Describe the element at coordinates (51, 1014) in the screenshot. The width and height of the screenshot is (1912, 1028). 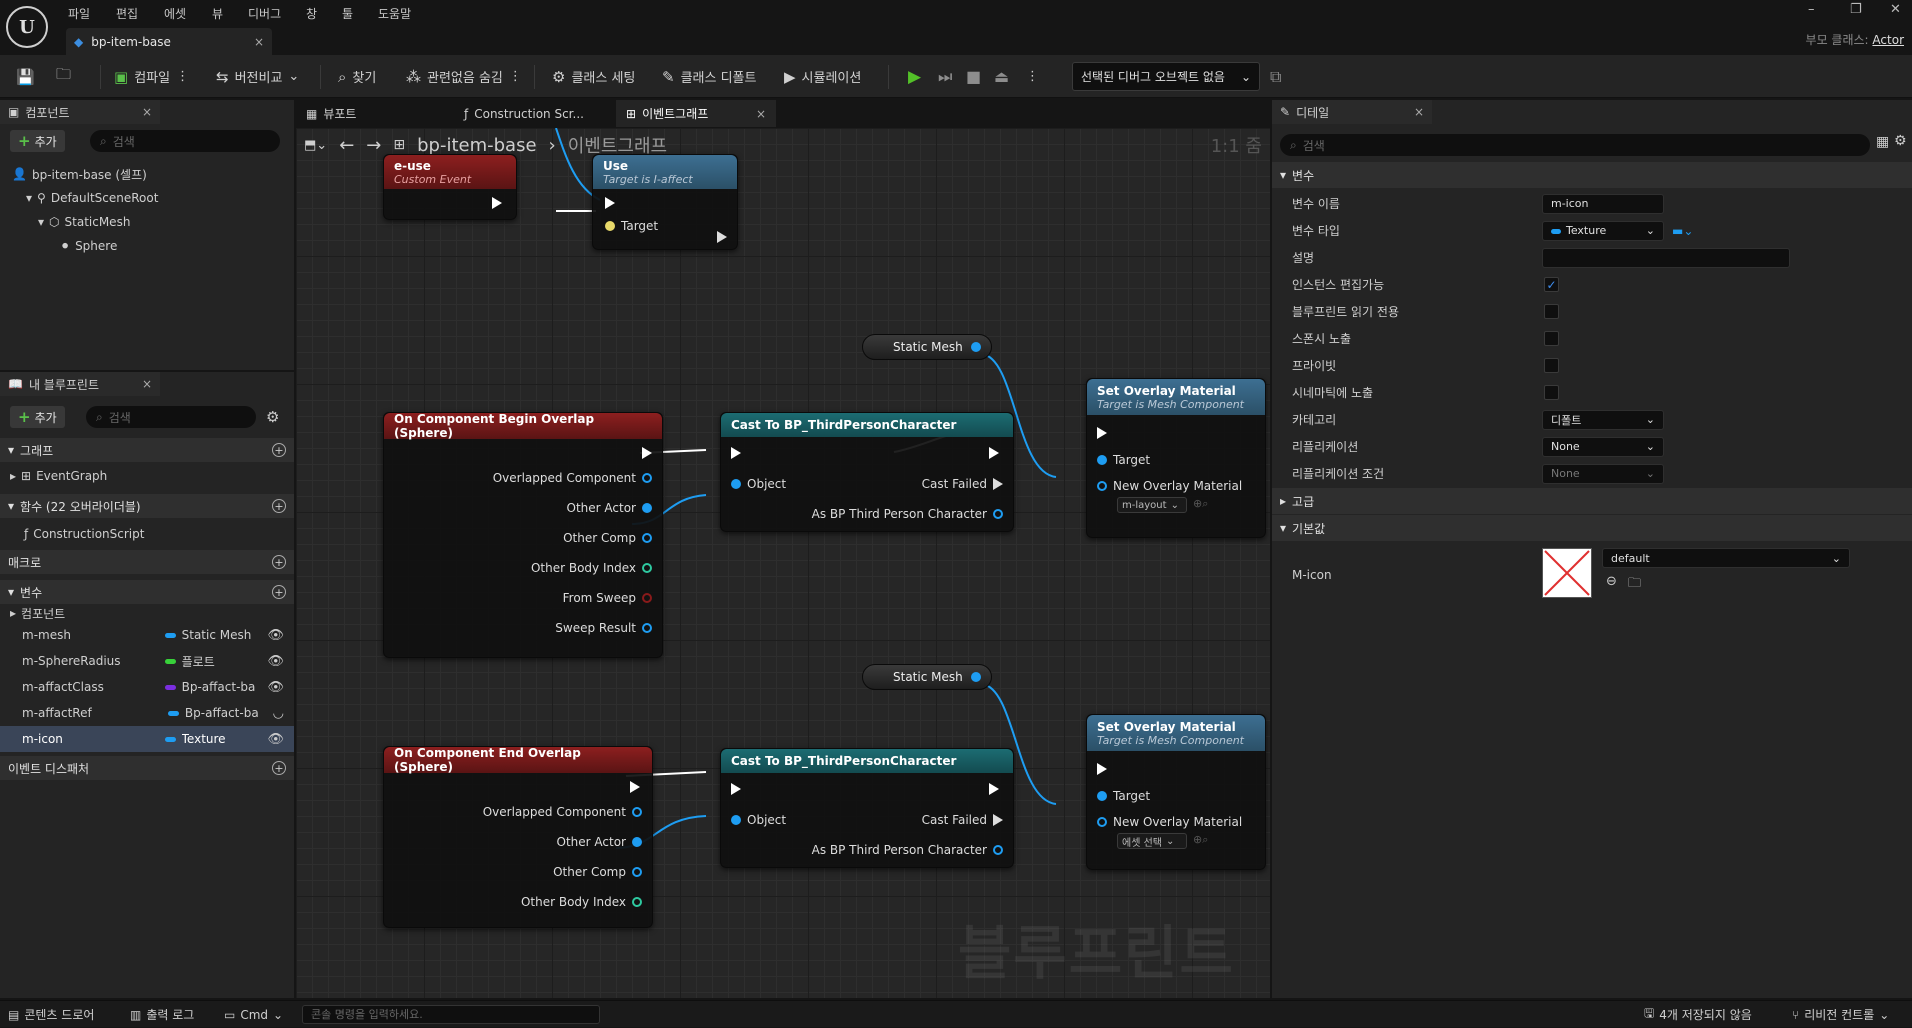
I see `content-drawer-button: ▤ 콘텐츠 드로어` at that location.